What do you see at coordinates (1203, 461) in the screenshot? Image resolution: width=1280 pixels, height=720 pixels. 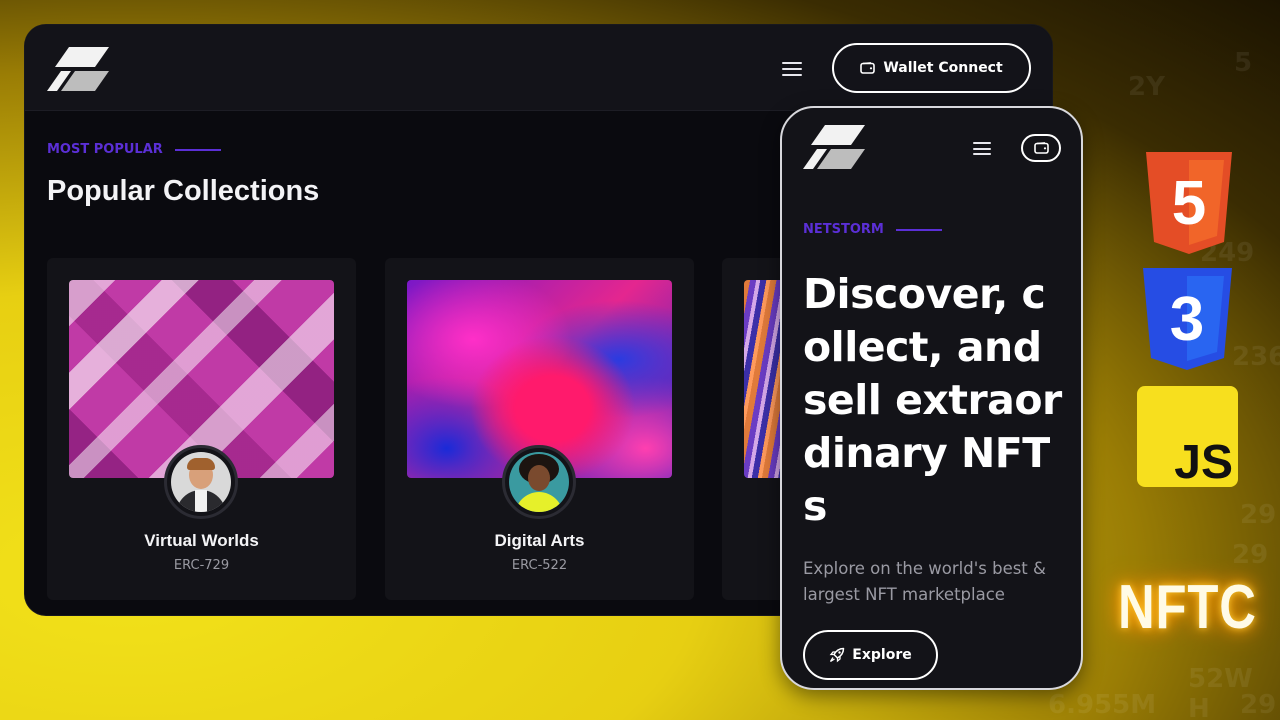 I see `js-label: JS` at bounding box center [1203, 461].